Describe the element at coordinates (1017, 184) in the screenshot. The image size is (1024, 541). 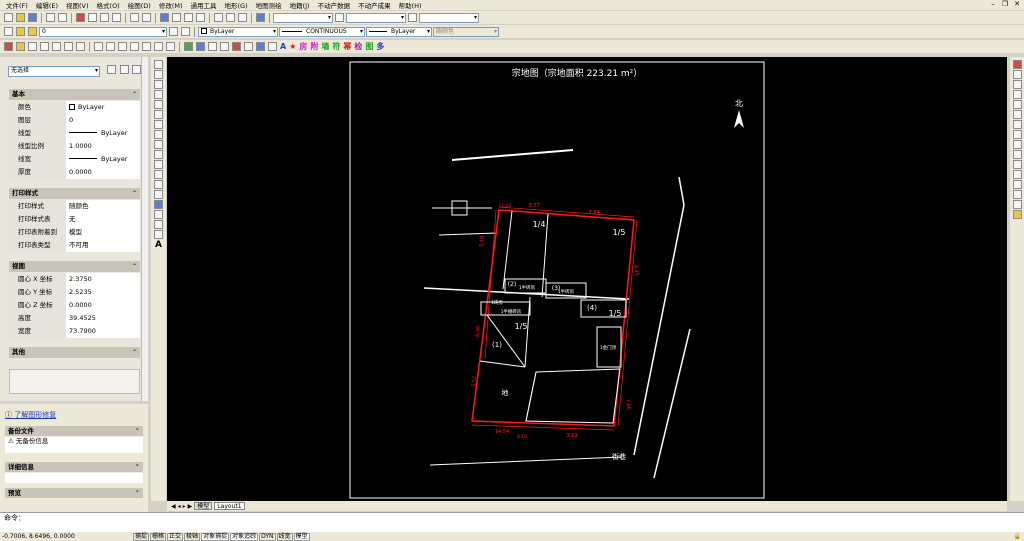
I see `join-icon` at that location.